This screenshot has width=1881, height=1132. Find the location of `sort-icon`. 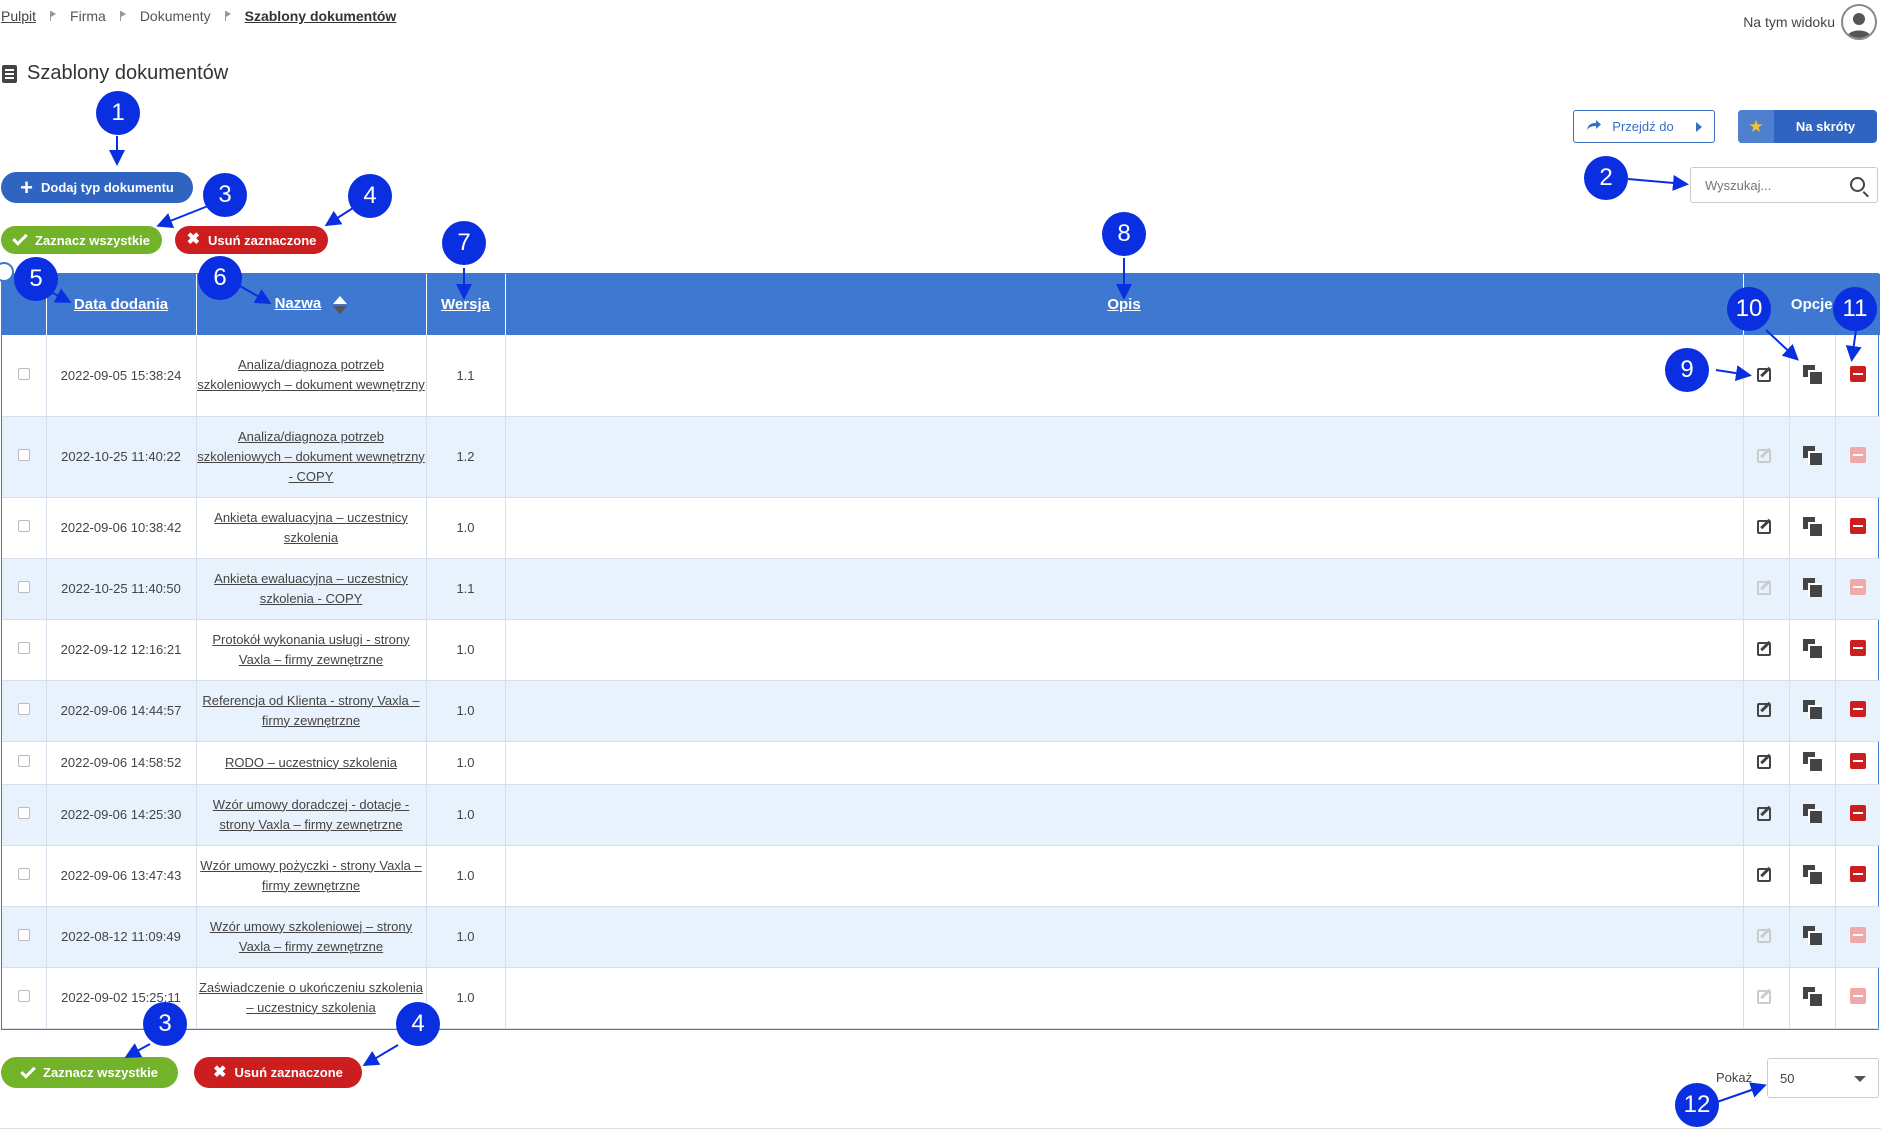

sort-icon is located at coordinates (340, 304).